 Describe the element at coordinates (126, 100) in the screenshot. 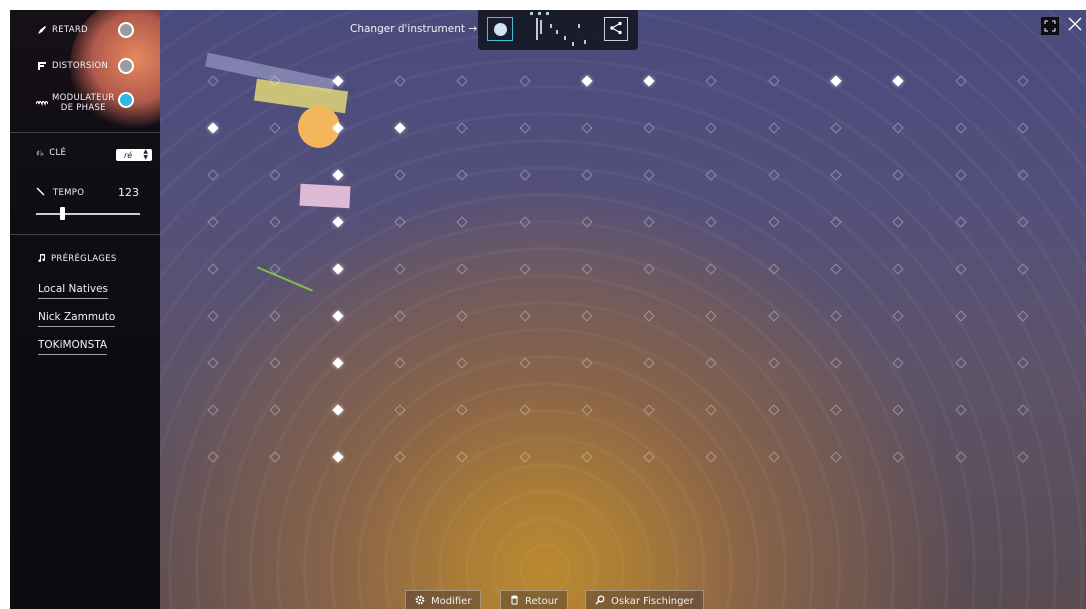

I see `effect-phaser-toggle` at that location.